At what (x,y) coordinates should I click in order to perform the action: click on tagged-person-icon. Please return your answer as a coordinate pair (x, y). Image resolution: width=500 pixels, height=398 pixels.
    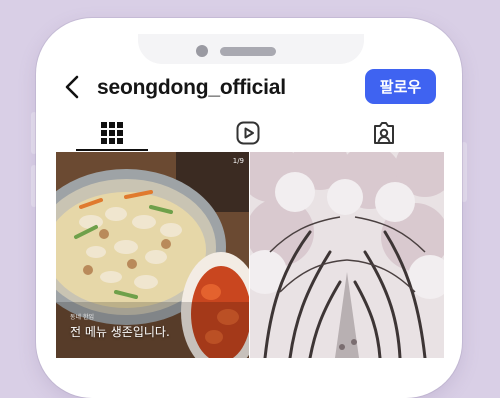
    Looking at the image, I should click on (384, 133).